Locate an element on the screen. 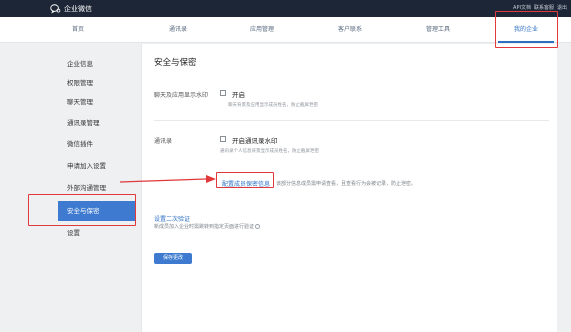  confidential-info-desc: 该部分信息成员需申请查看，且查看行为会被记录，防止泄密。 is located at coordinates (346, 184).